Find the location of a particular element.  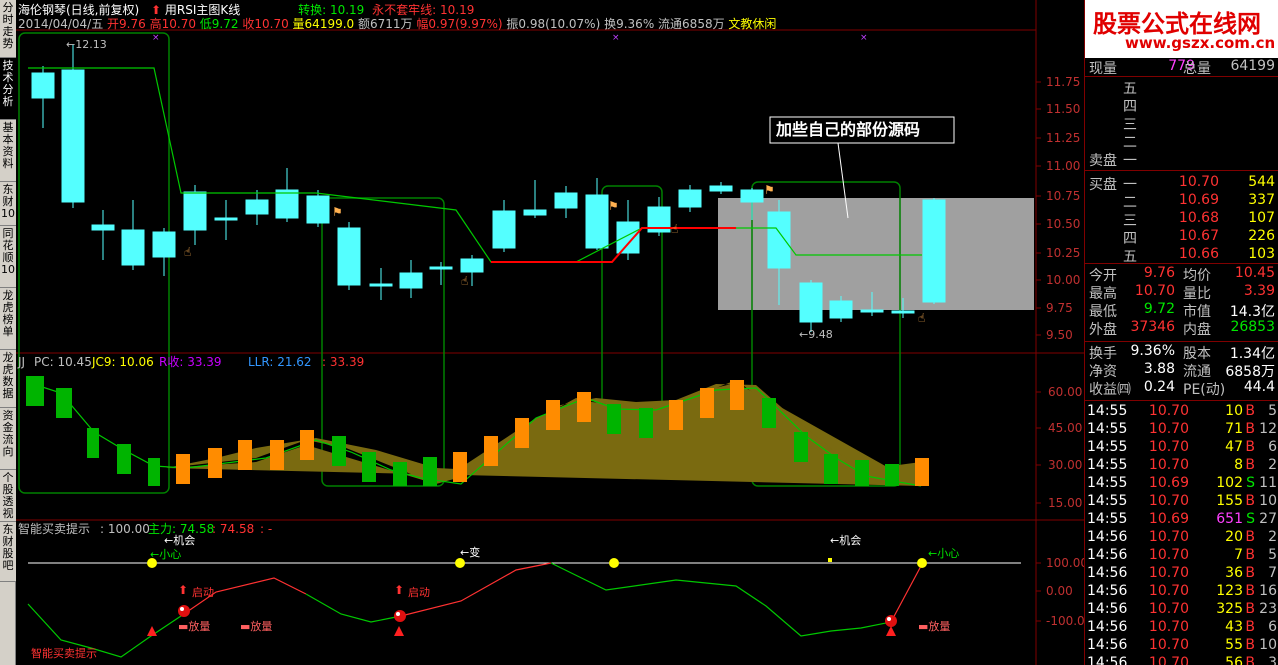

sig-fangliang2: ▬放量 is located at coordinates (256, 626).